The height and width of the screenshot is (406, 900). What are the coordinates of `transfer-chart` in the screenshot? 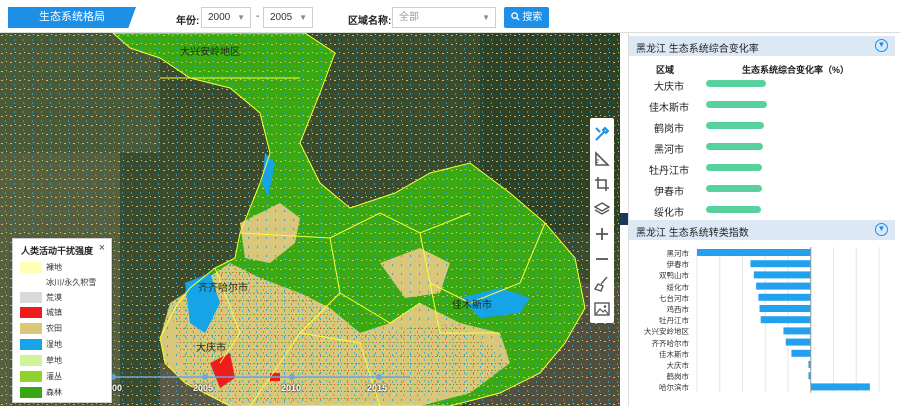 It's located at (788, 320).